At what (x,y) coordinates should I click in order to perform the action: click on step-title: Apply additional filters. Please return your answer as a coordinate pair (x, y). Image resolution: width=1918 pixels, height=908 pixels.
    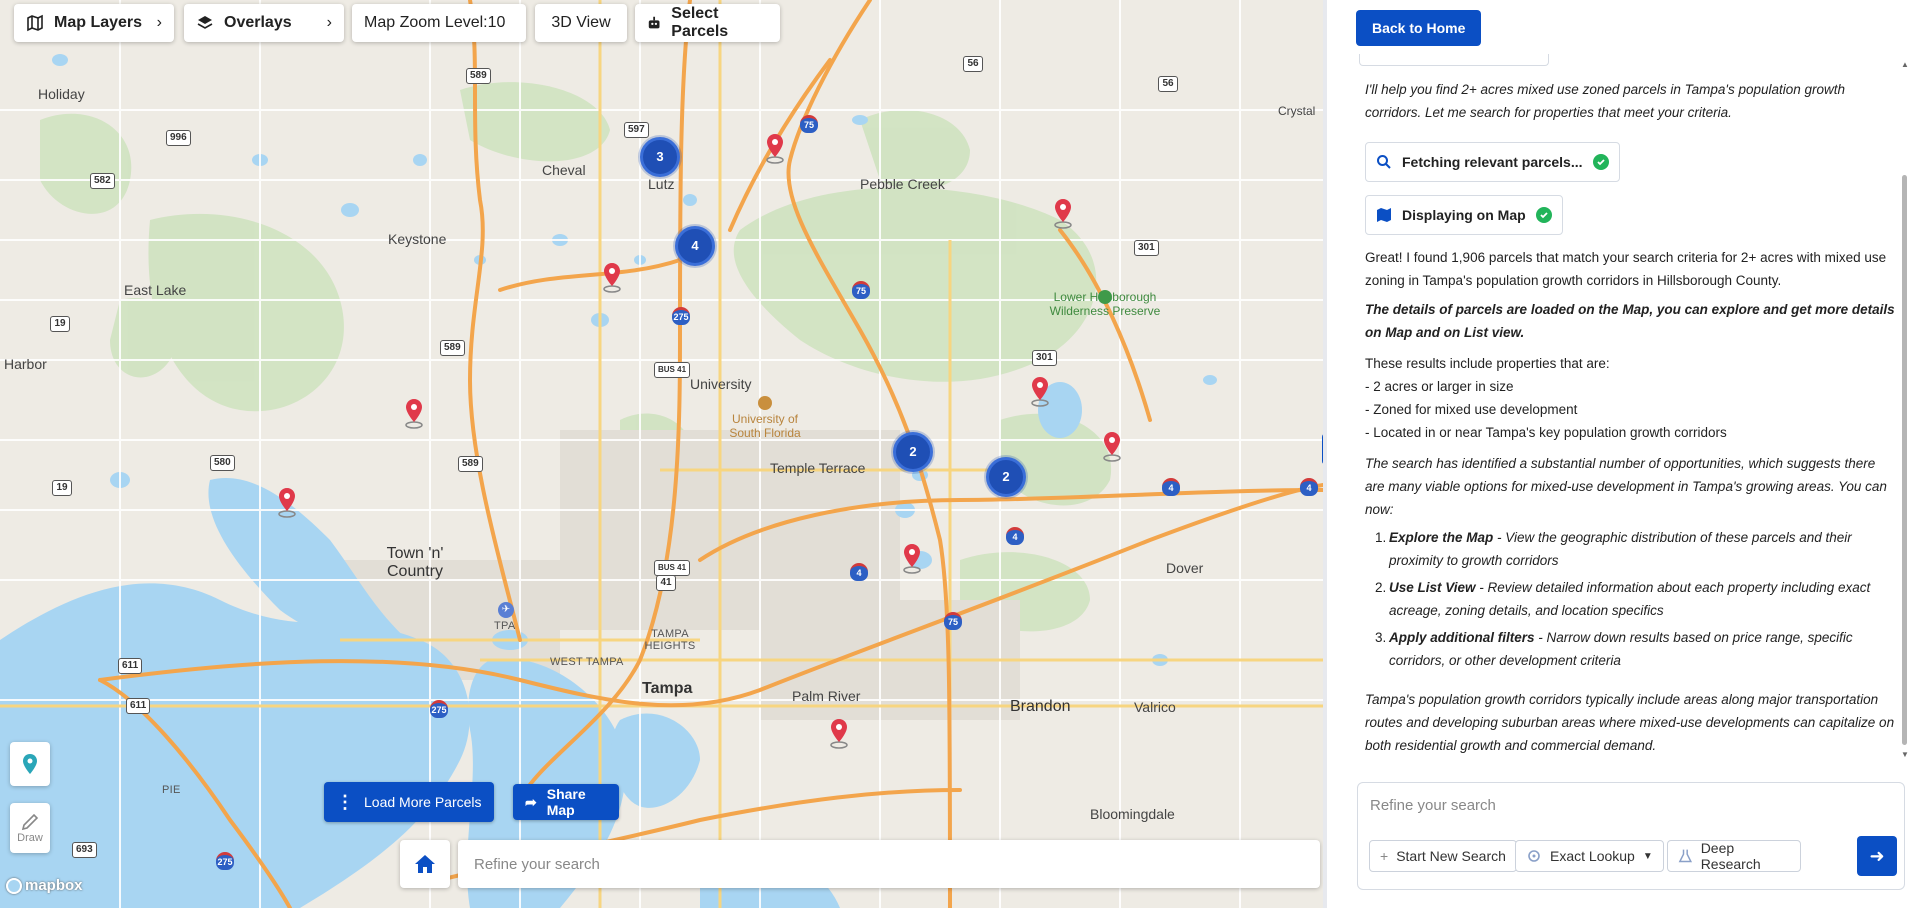
    Looking at the image, I should click on (1462, 637).